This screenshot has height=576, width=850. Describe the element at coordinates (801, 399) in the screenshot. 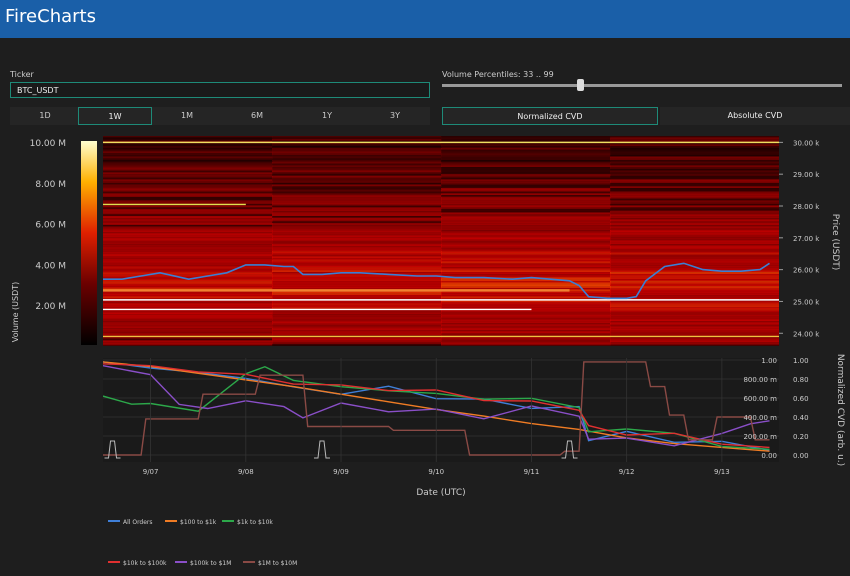

I see `cvd-tick-right: 0.60` at that location.